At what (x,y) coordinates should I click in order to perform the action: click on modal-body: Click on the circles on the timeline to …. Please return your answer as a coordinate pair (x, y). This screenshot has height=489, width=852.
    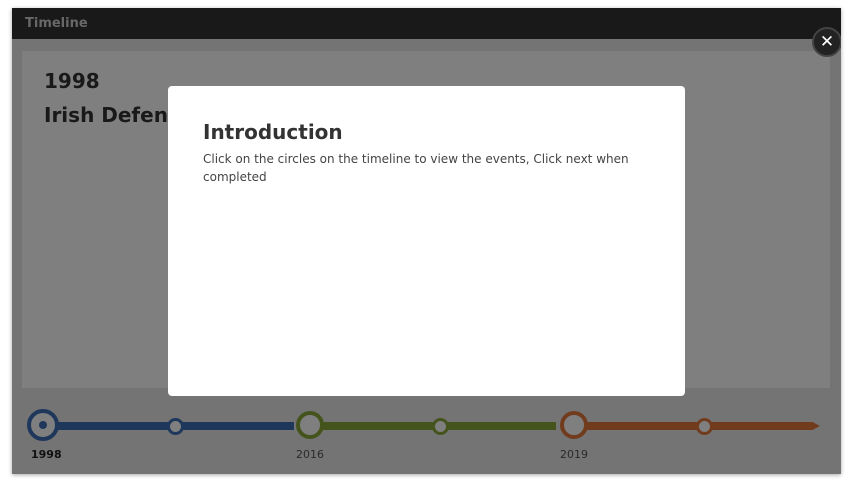
    Looking at the image, I should click on (416, 168).